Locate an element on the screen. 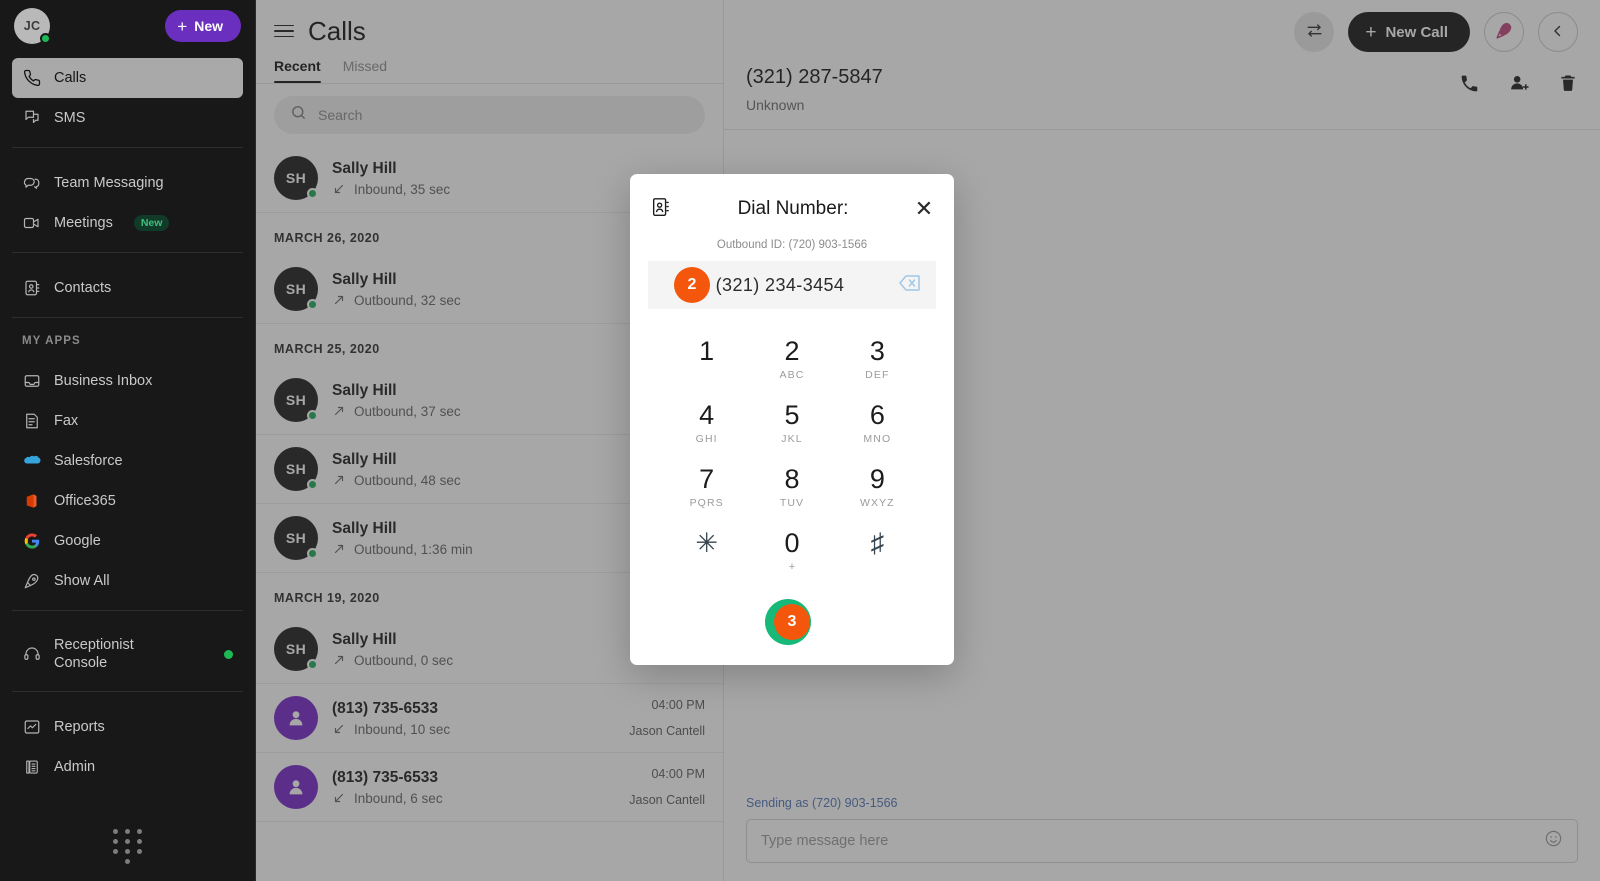 This screenshot has width=1600, height=881. modal-title: Dial Number: is located at coordinates (793, 208).